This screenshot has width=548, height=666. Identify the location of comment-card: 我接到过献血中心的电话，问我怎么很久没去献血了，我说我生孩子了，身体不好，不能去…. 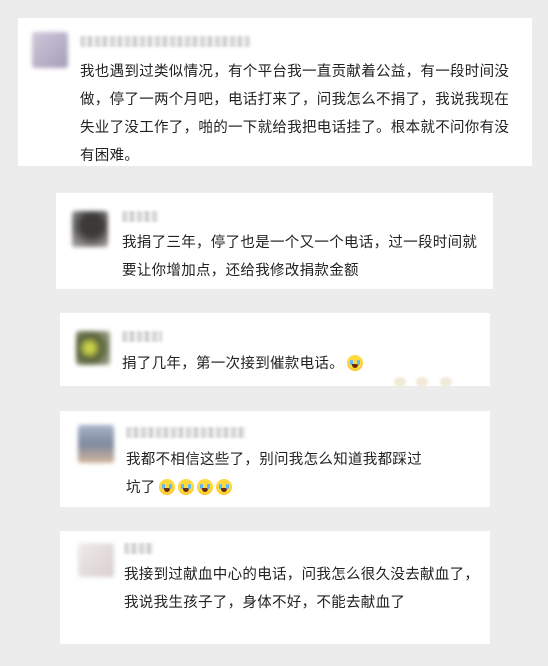
(275, 587).